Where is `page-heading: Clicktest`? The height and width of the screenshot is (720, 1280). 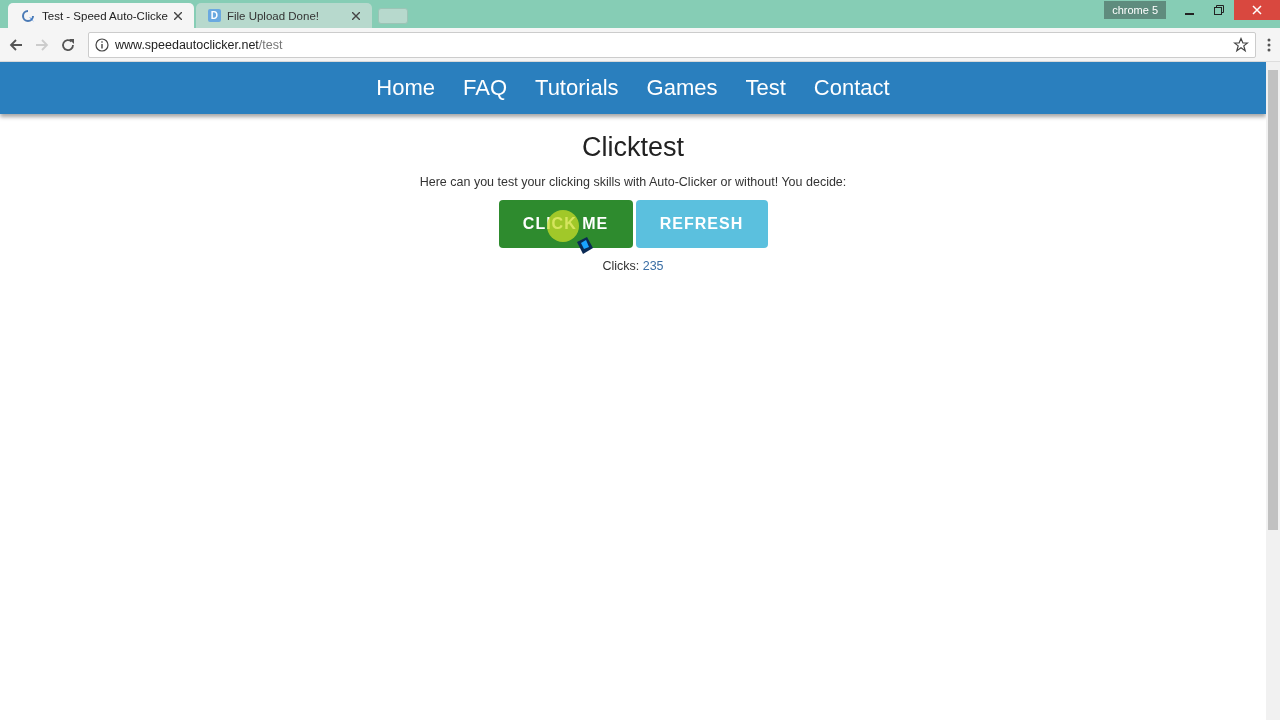 page-heading: Clicktest is located at coordinates (633, 147).